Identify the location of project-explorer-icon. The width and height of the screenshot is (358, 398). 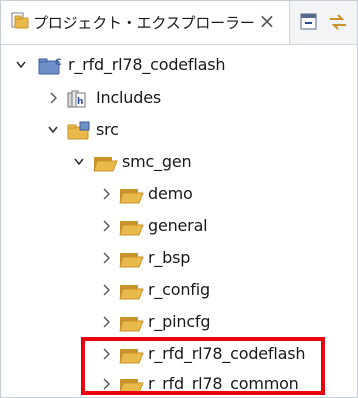
(20, 24).